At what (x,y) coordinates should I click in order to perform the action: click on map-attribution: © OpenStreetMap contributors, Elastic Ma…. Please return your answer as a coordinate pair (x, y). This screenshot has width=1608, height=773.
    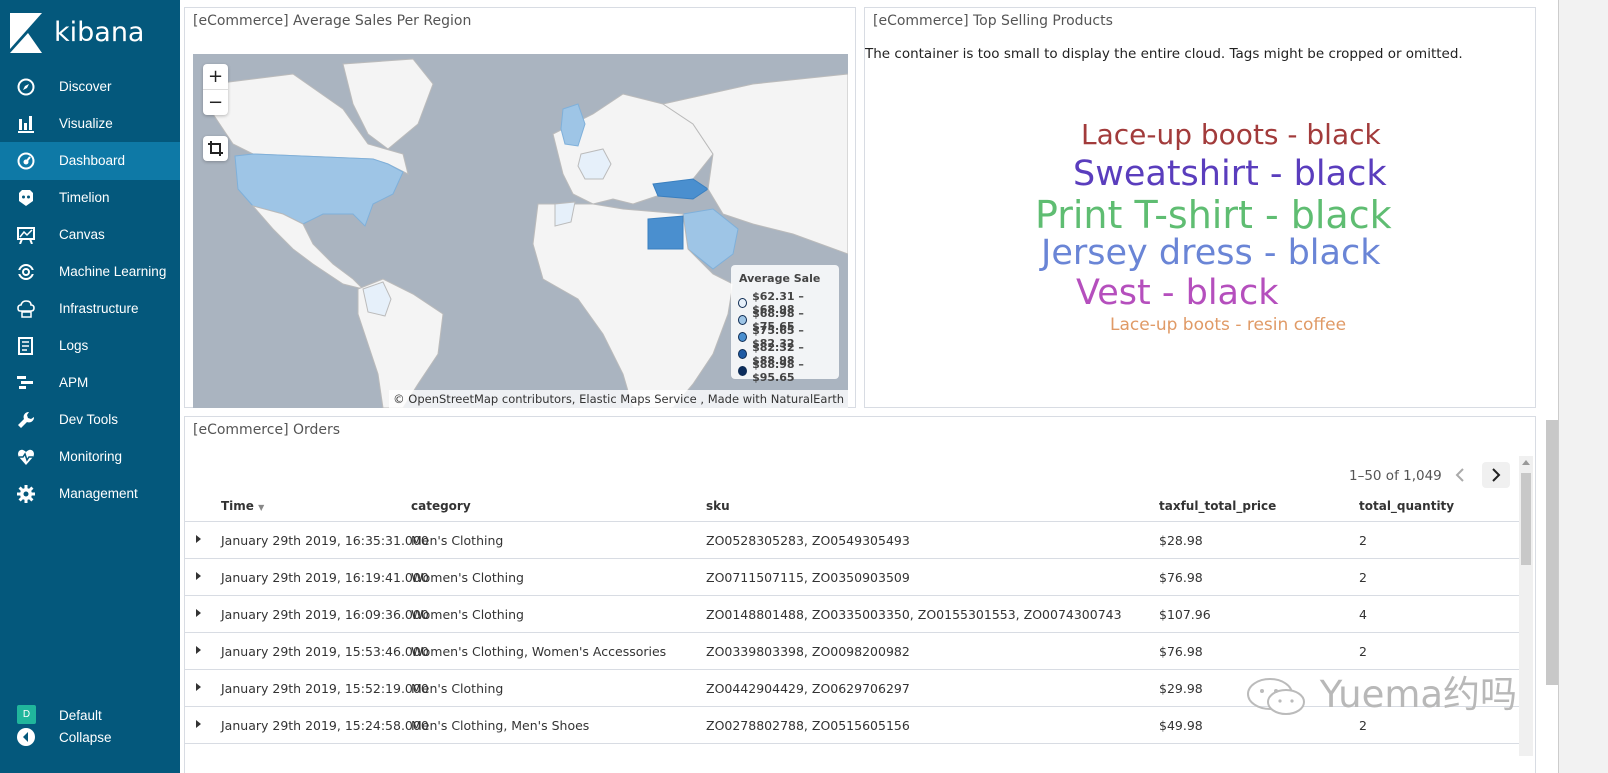
    Looking at the image, I should click on (618, 399).